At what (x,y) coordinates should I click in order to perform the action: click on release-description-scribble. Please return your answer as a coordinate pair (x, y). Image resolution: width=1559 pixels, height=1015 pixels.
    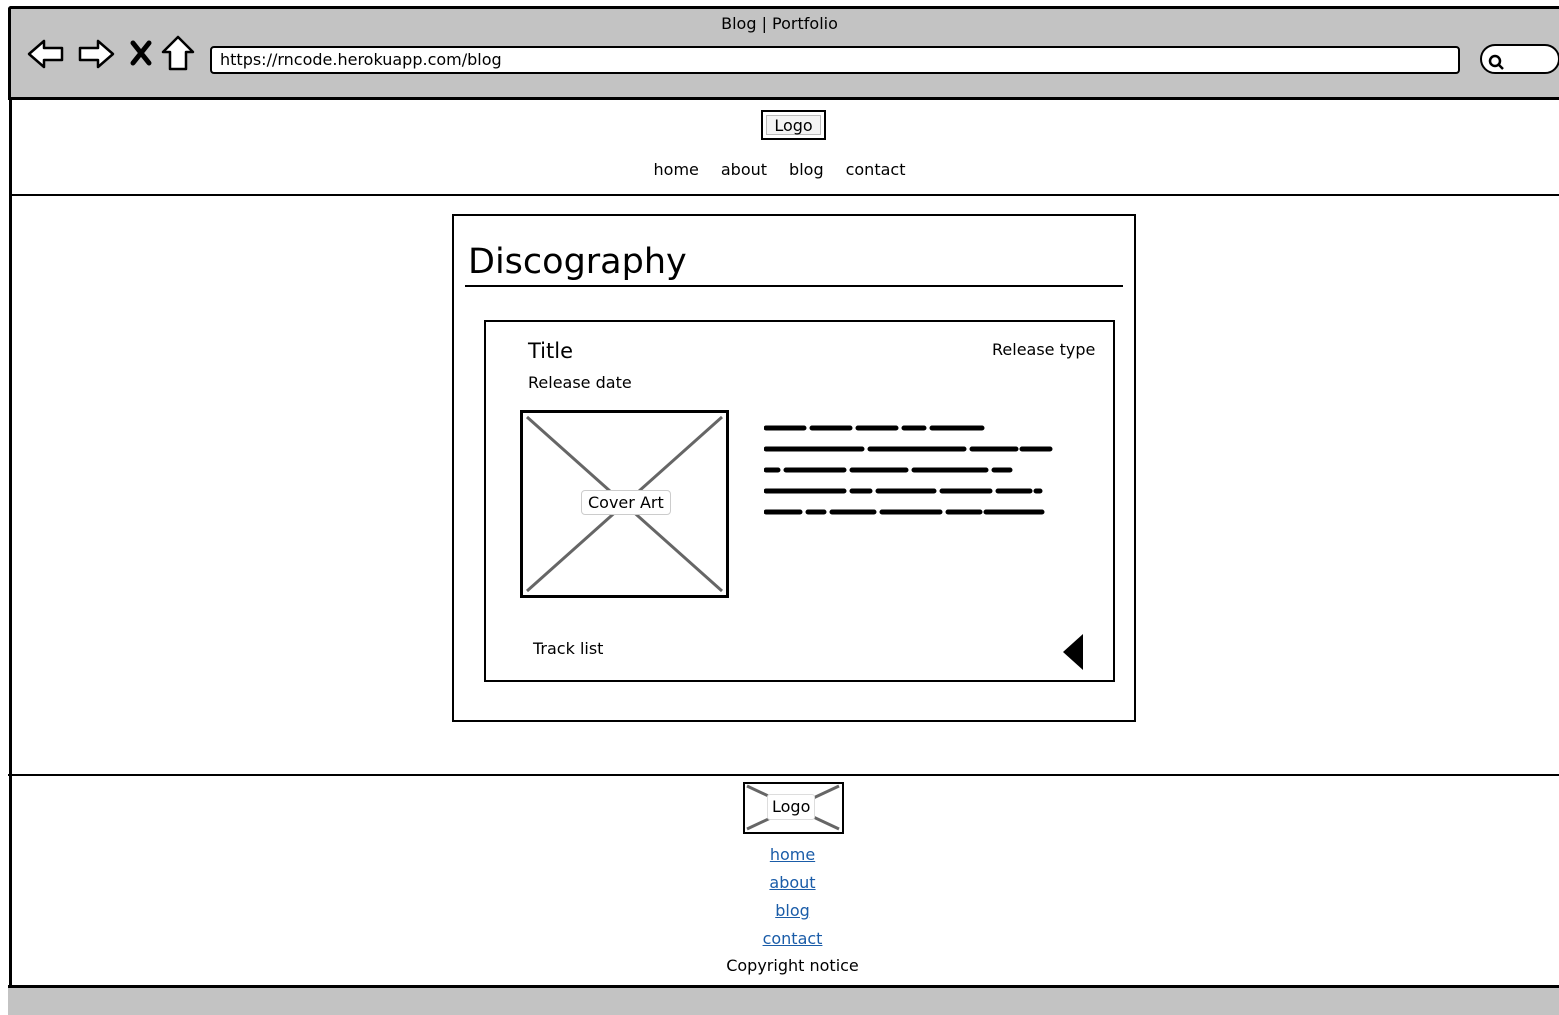
    Looking at the image, I should click on (908, 470).